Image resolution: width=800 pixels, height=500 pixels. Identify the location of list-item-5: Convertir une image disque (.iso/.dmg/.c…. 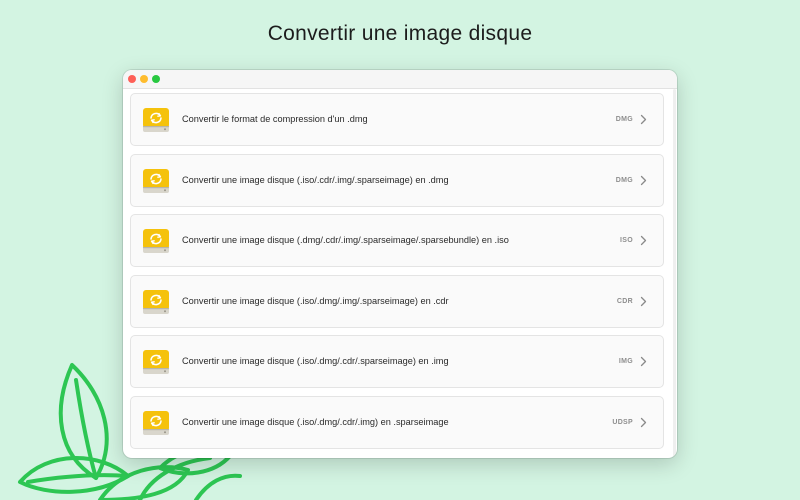
(397, 362).